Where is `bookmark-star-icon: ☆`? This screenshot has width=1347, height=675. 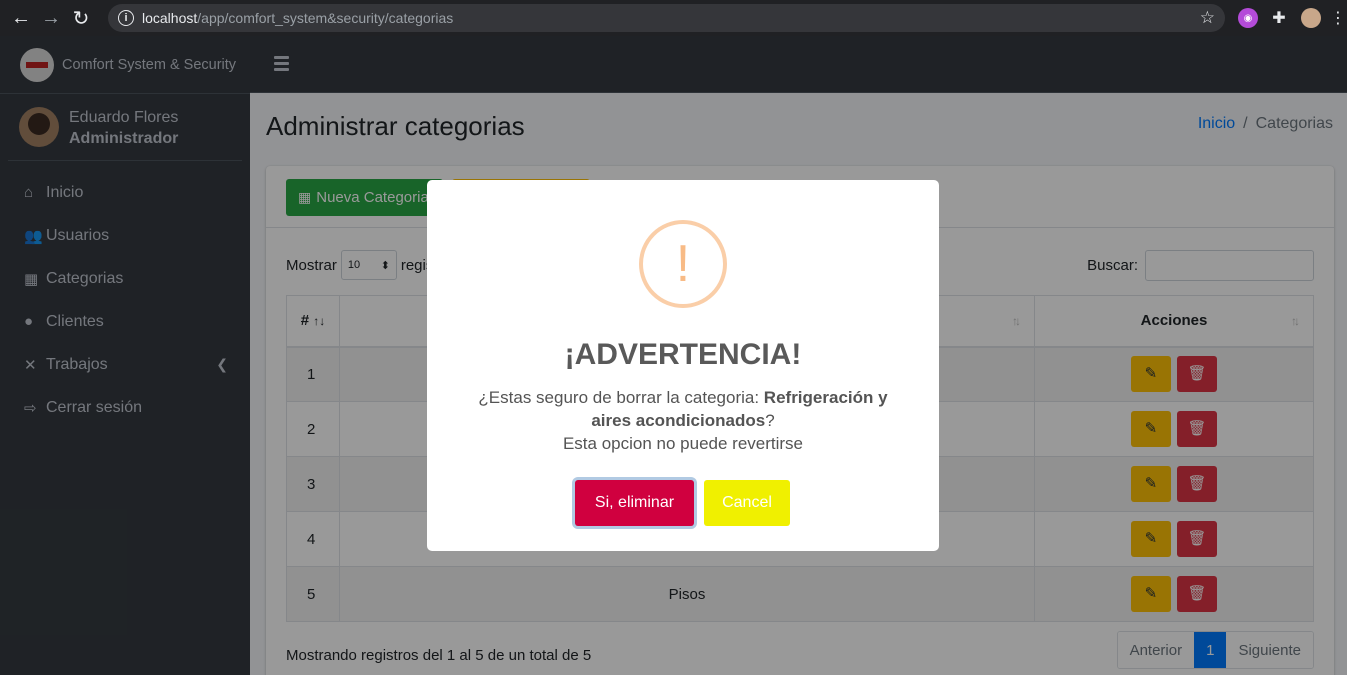
bookmark-star-icon: ☆ is located at coordinates (1207, 18).